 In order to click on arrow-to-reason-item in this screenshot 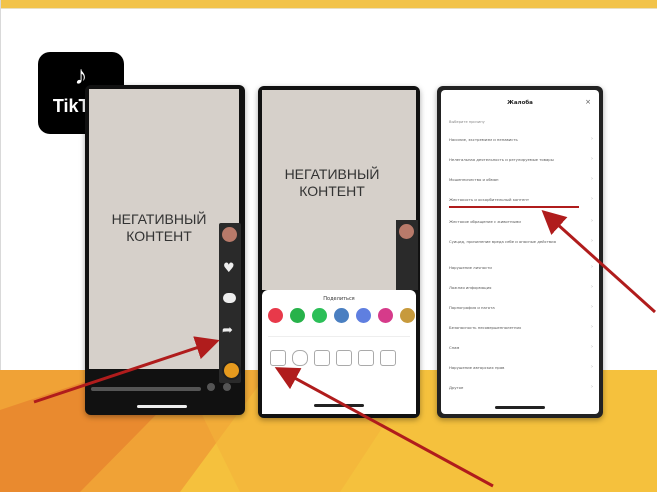, I will do `click(599, 261)`.